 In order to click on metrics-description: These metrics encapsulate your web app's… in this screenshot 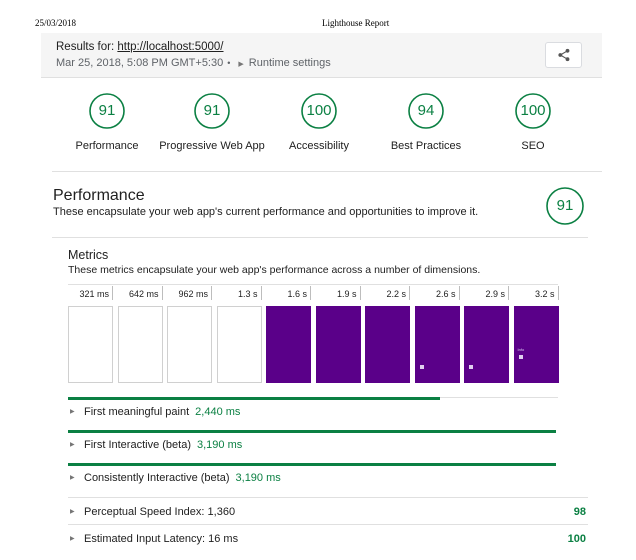, I will do `click(274, 270)`.